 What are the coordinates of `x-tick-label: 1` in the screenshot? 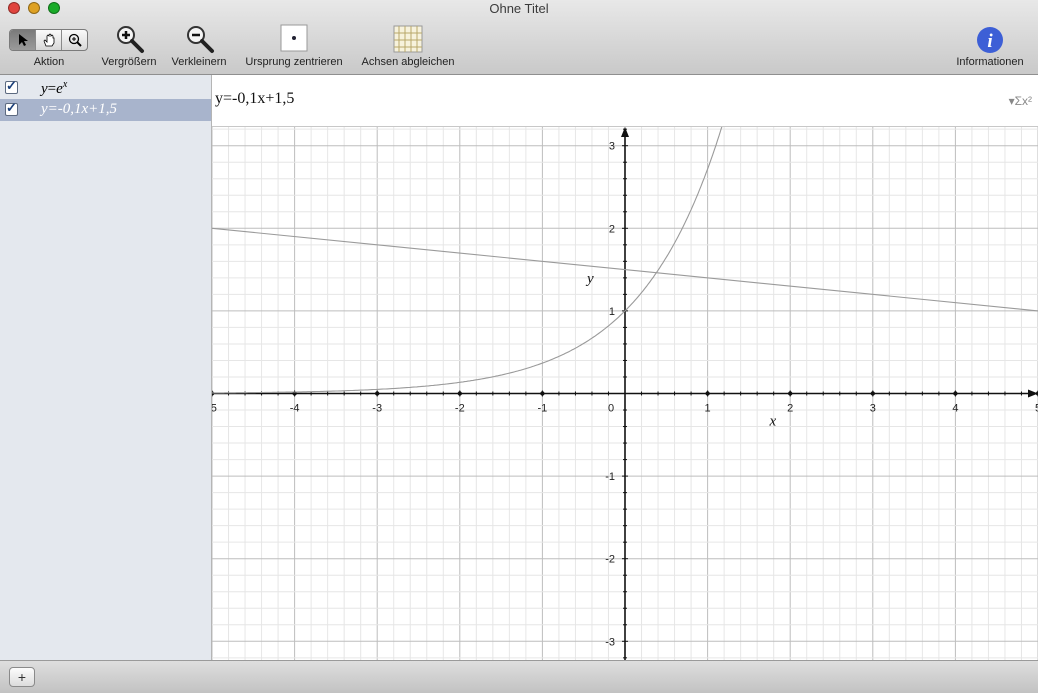 It's located at (708, 409).